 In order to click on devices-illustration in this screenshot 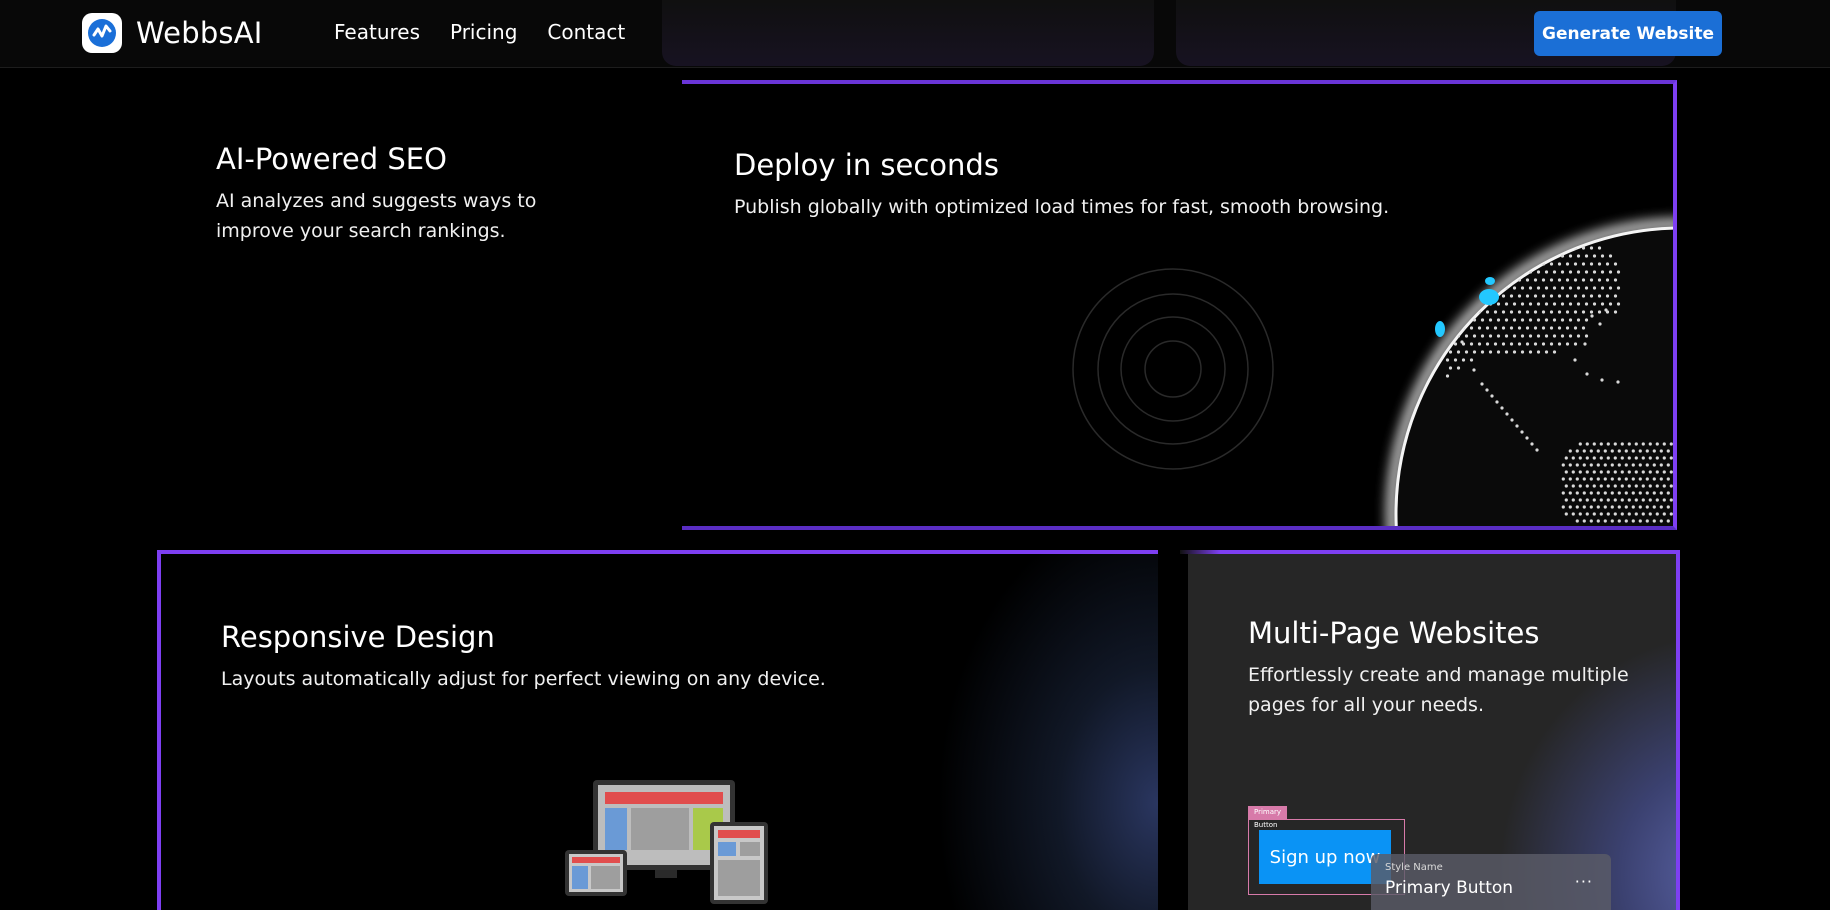, I will do `click(666, 842)`.